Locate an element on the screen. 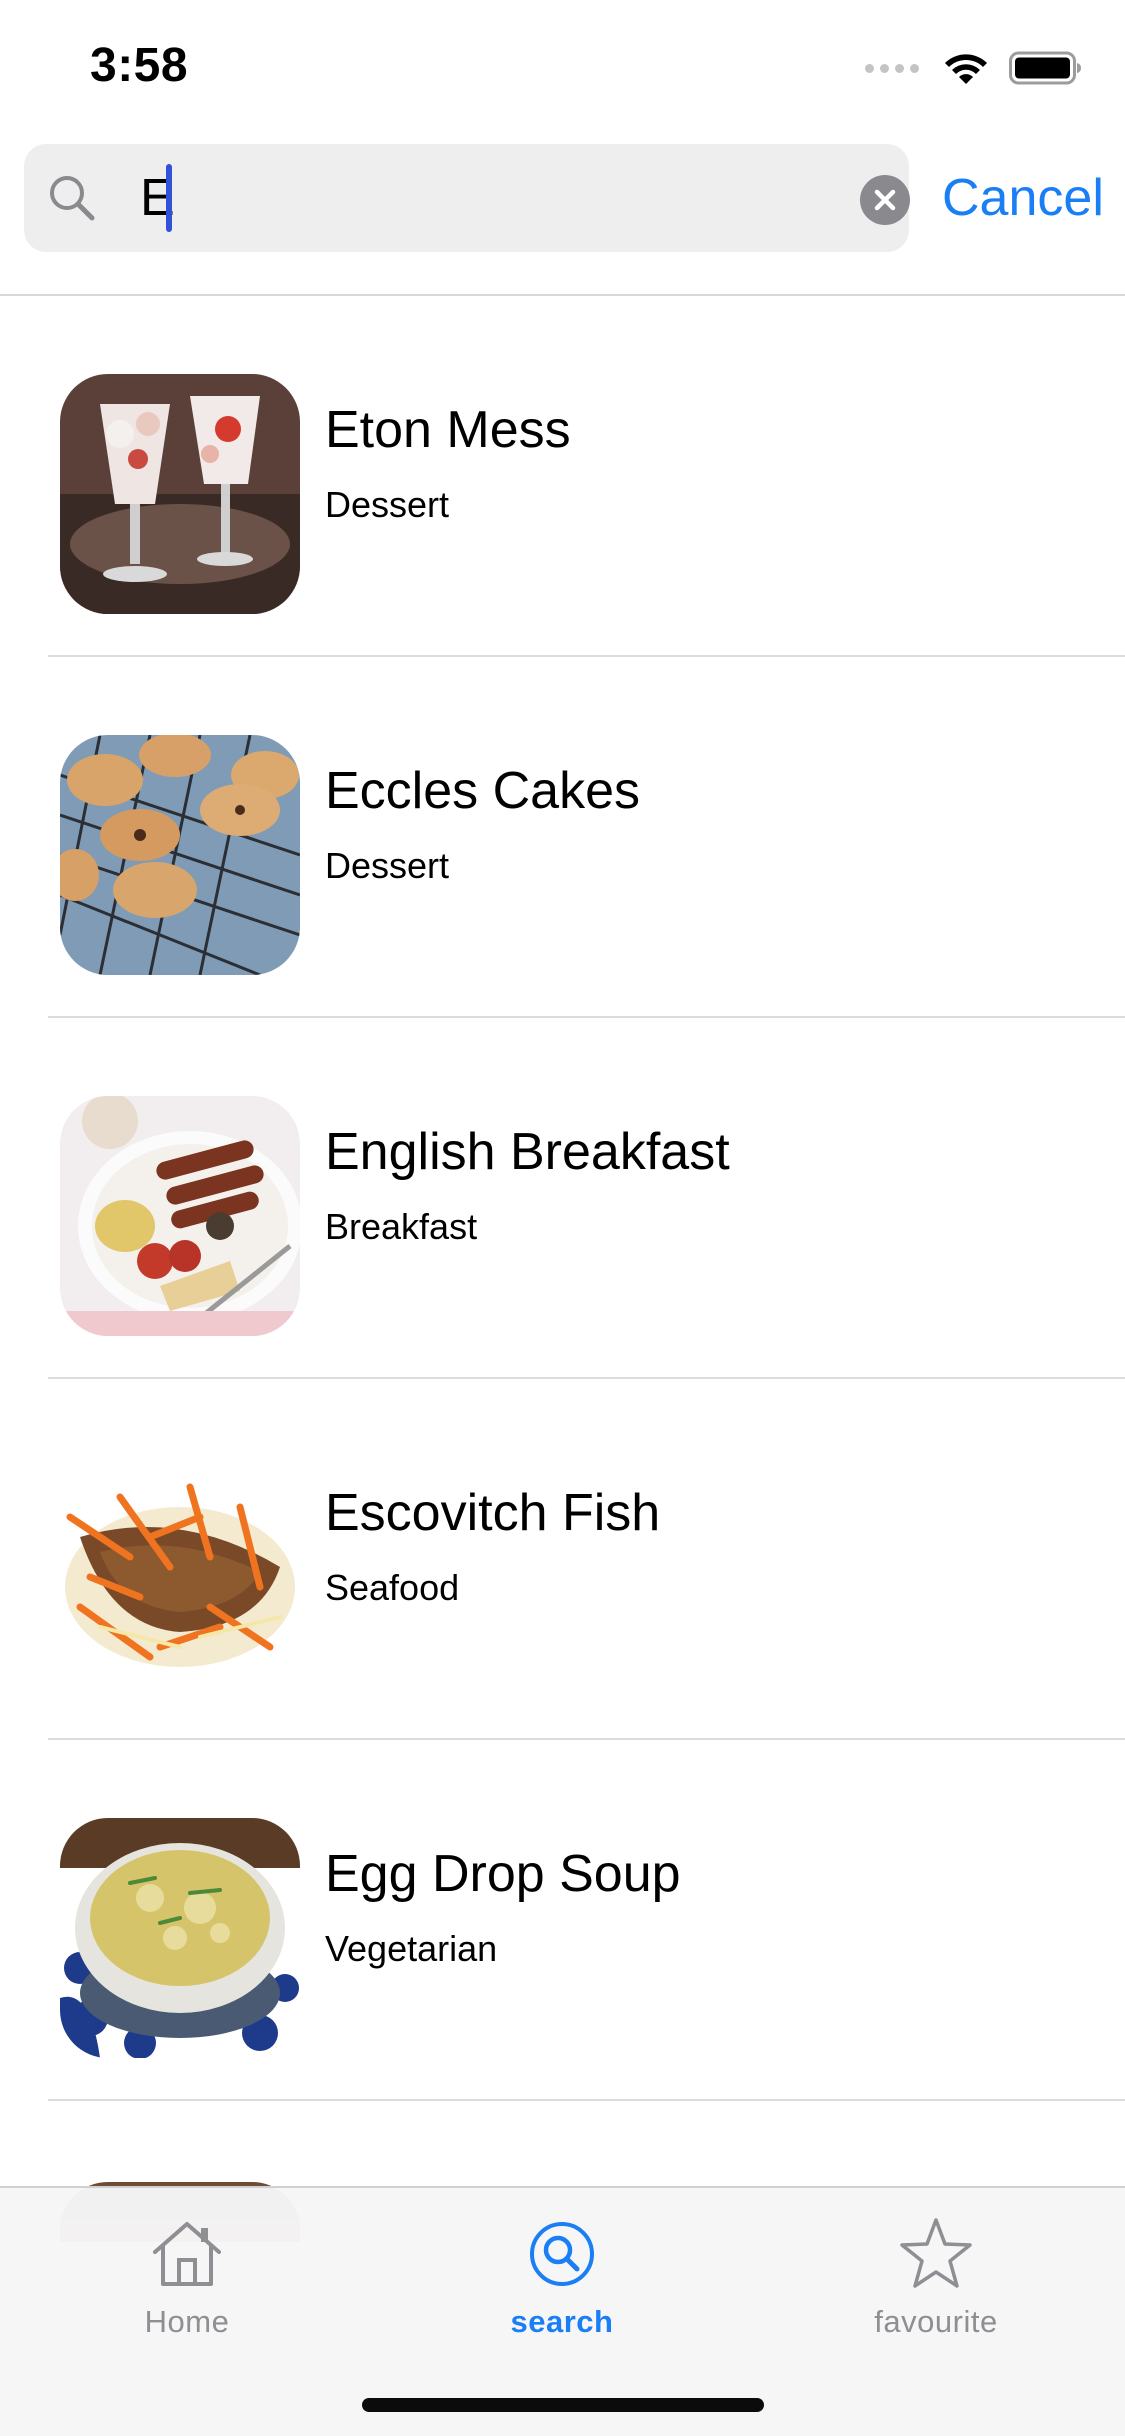 The image size is (1125, 2436). recipe-category: Breakfast is located at coordinates (401, 1226).